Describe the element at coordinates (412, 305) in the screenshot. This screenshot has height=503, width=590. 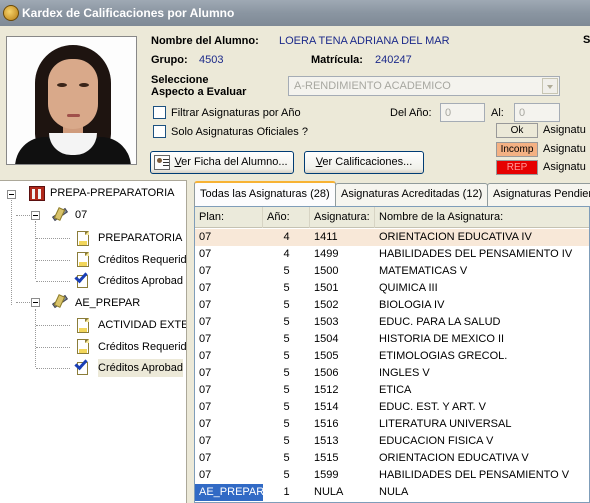
I see `cell-nombre: BIOLOGIA IV` at that location.